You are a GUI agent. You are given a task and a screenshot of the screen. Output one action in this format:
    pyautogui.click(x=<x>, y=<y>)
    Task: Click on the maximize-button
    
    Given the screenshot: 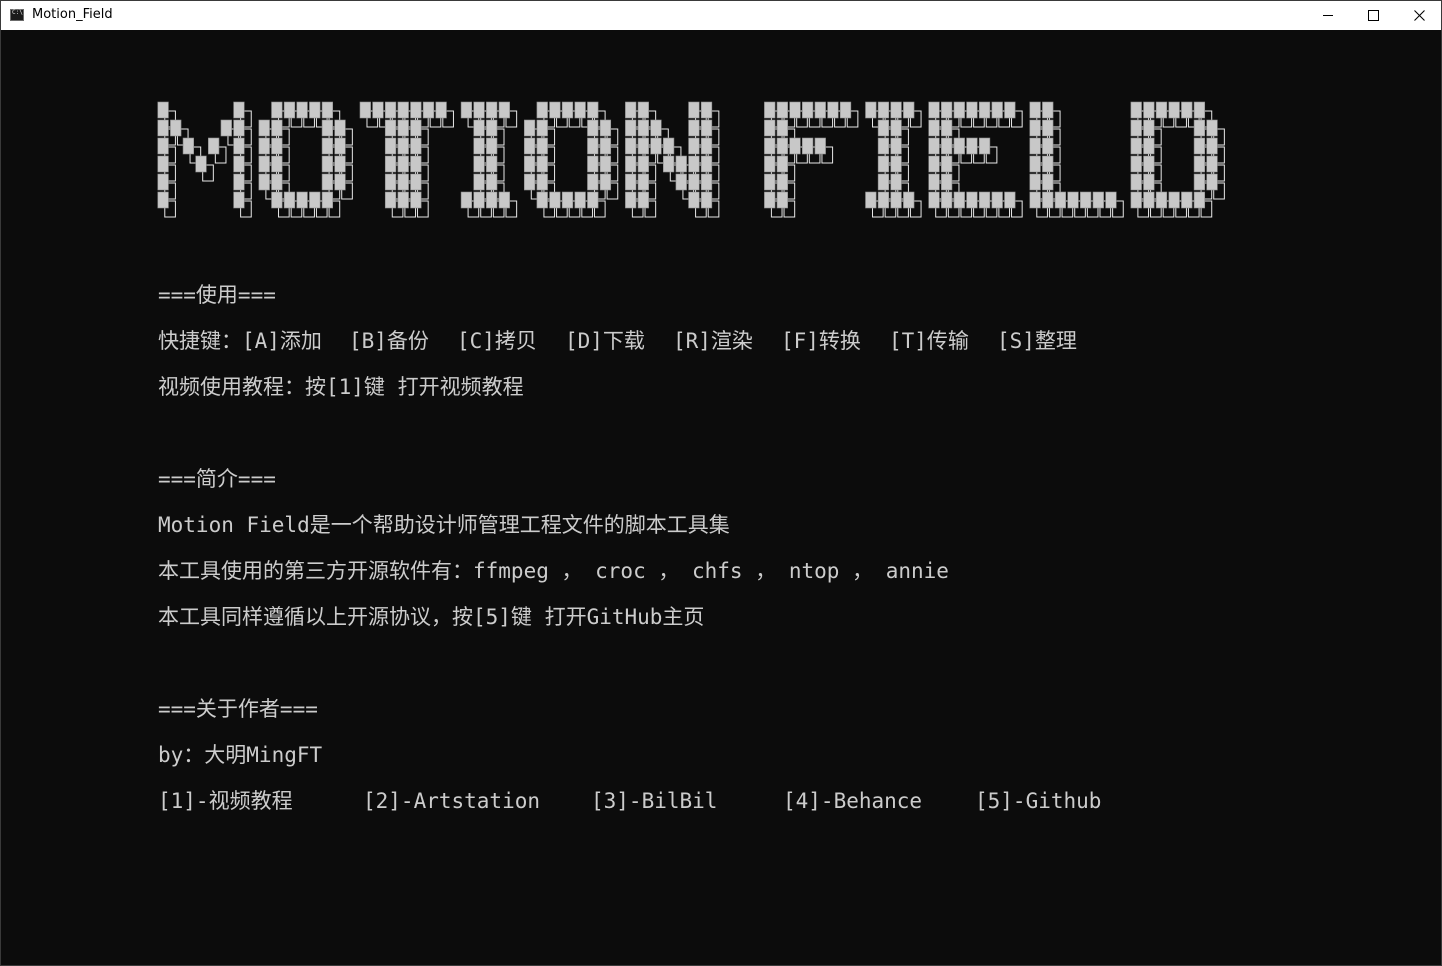 What is the action you would take?
    pyautogui.click(x=1373, y=15)
    